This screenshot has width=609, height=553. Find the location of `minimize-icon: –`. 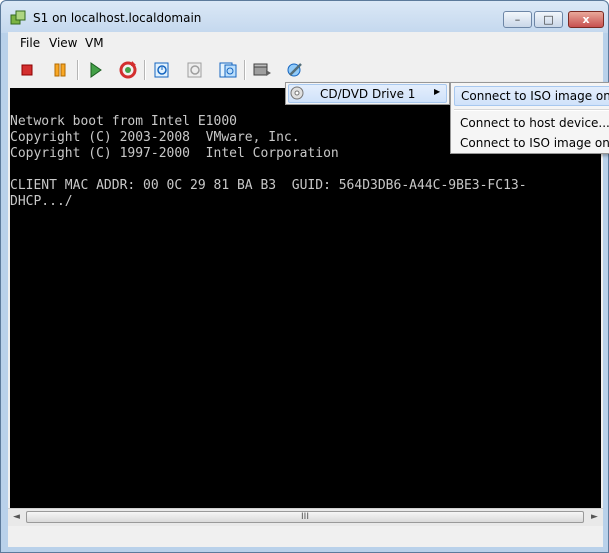

minimize-icon: – is located at coordinates (517, 19).